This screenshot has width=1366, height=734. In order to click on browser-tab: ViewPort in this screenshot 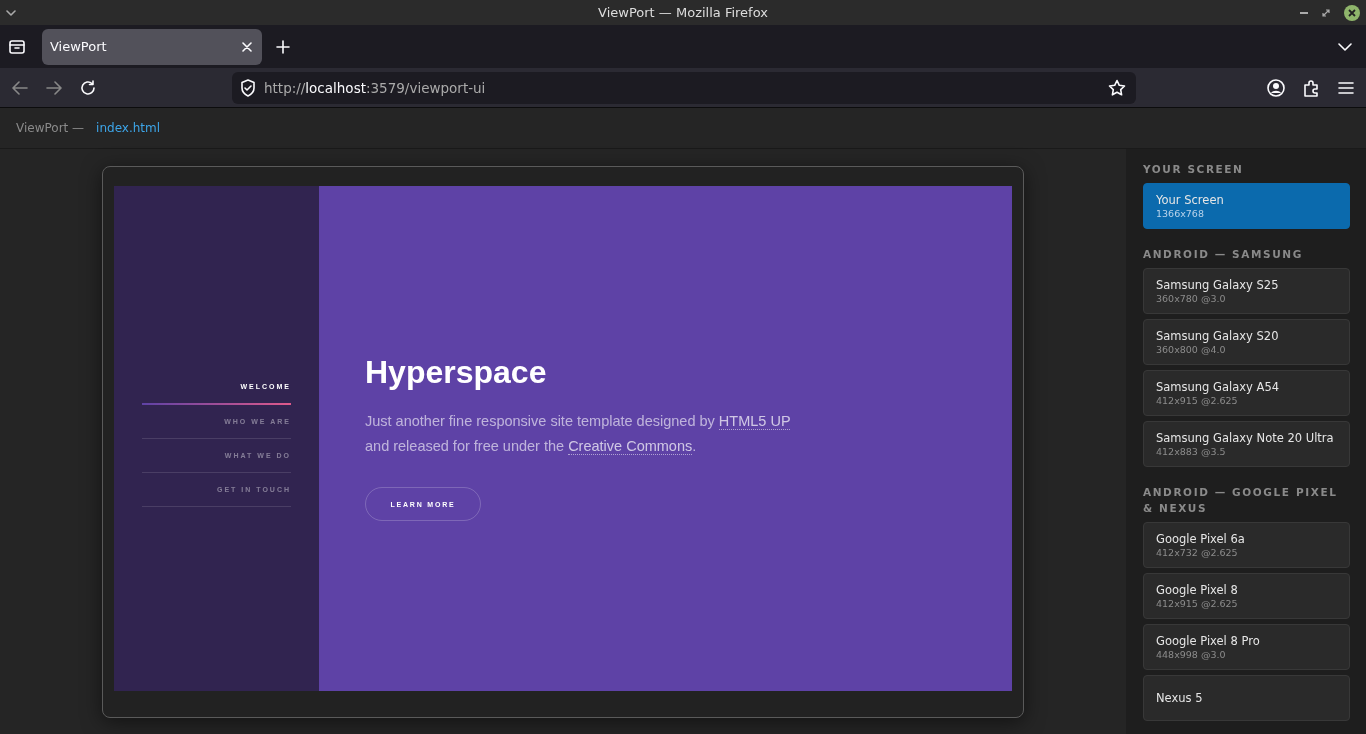, I will do `click(152, 46)`.